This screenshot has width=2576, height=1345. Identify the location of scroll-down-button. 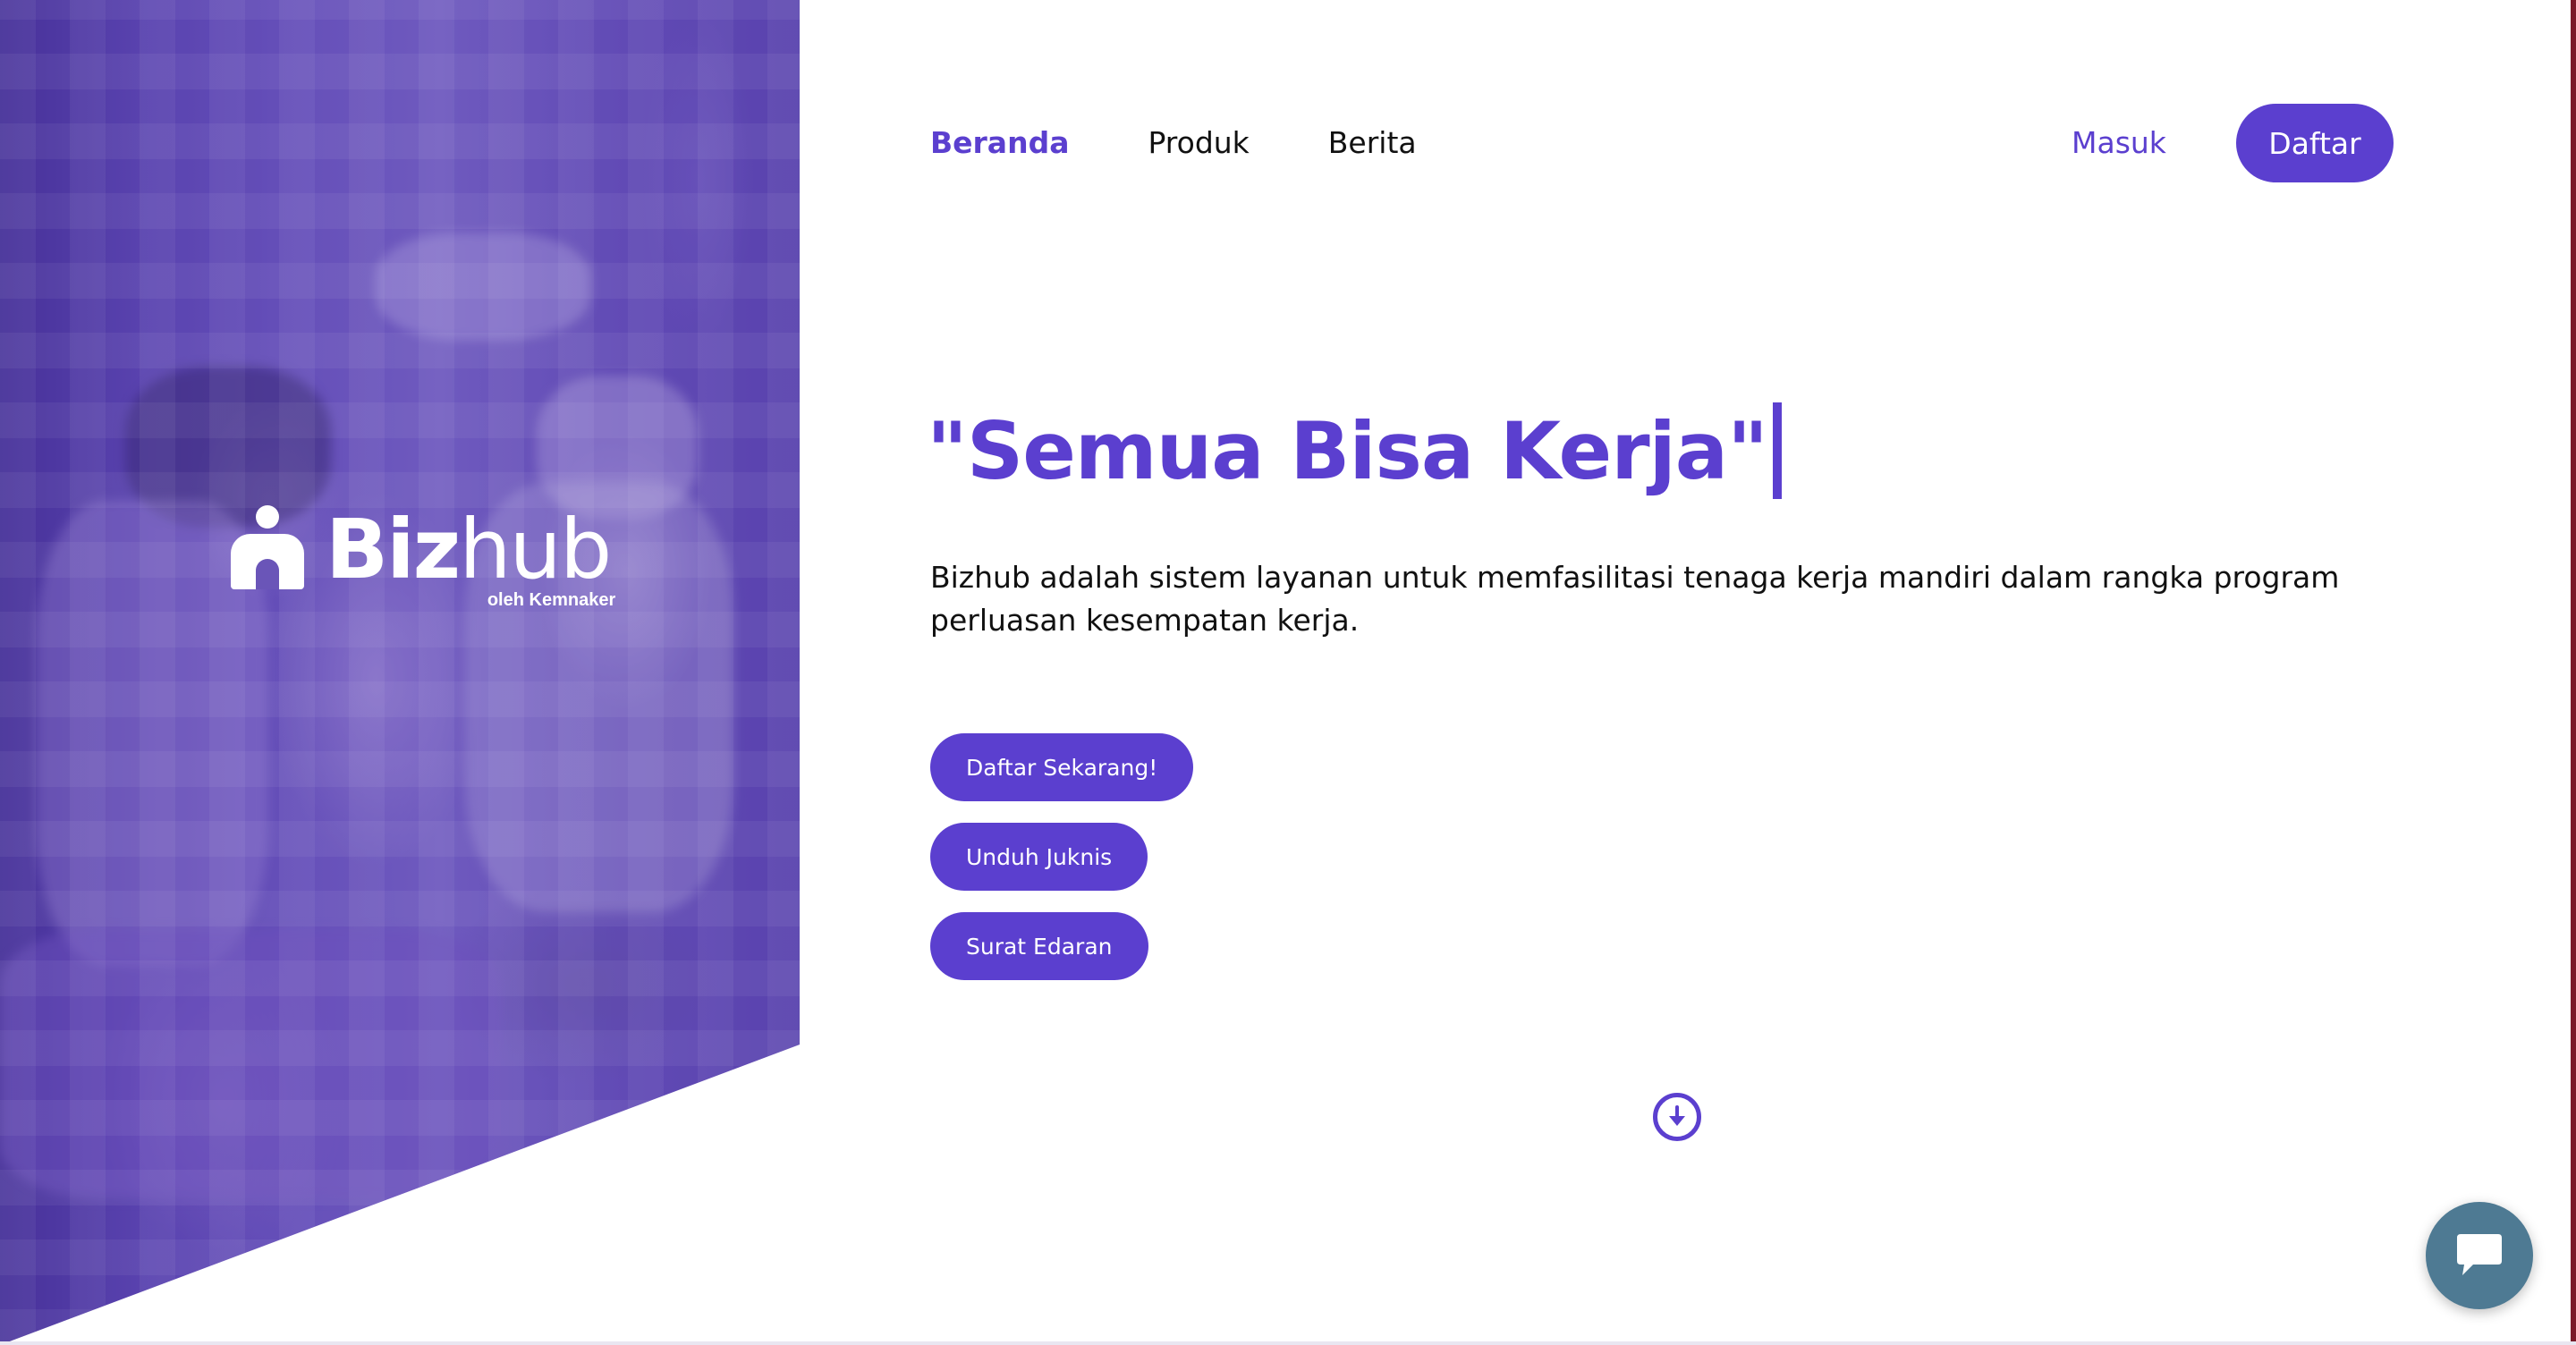
(1677, 1117).